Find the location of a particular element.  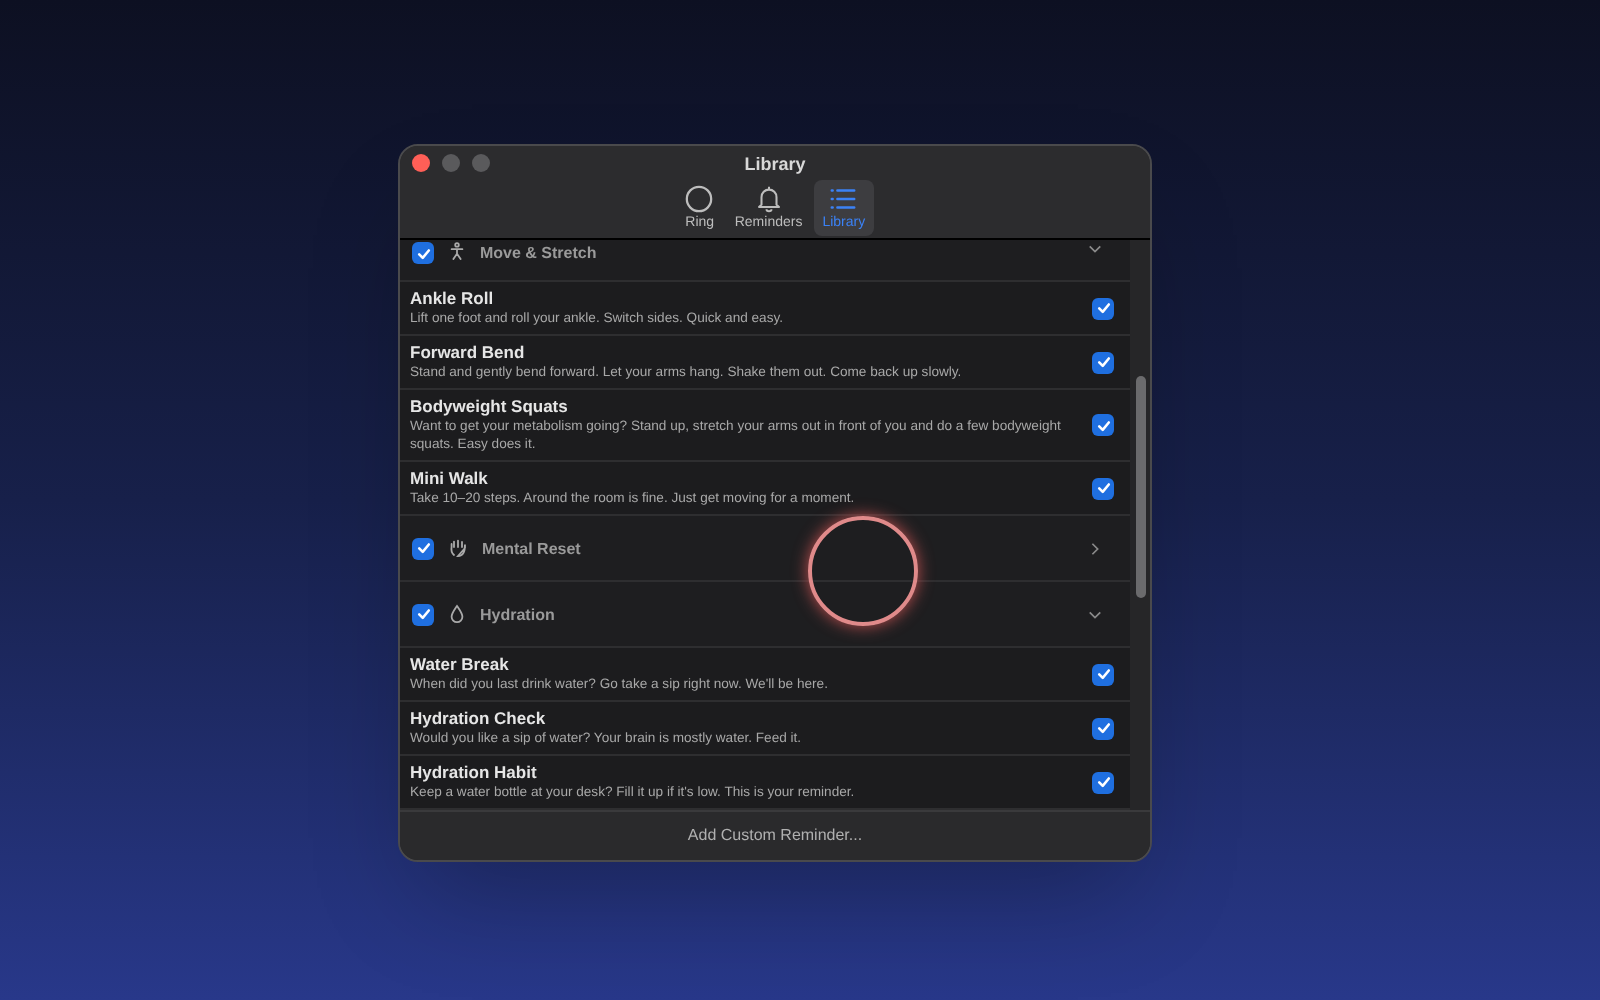

close-button is located at coordinates (421, 163).